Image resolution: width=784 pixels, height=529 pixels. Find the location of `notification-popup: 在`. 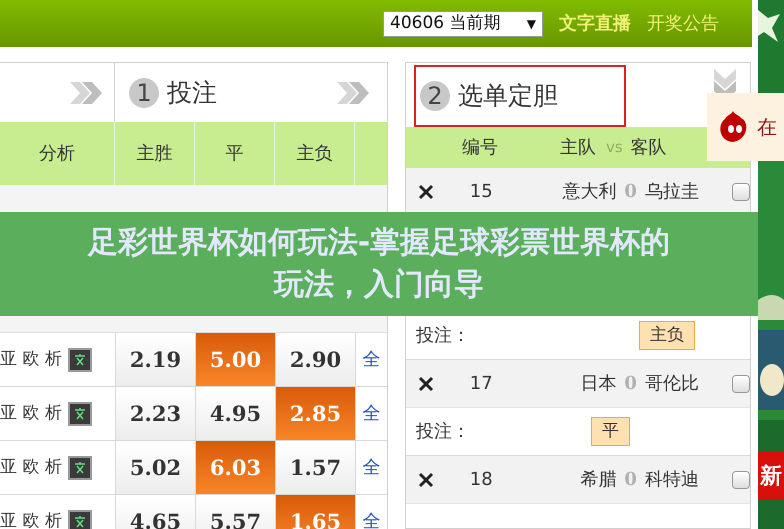

notification-popup: 在 is located at coordinates (745, 127).